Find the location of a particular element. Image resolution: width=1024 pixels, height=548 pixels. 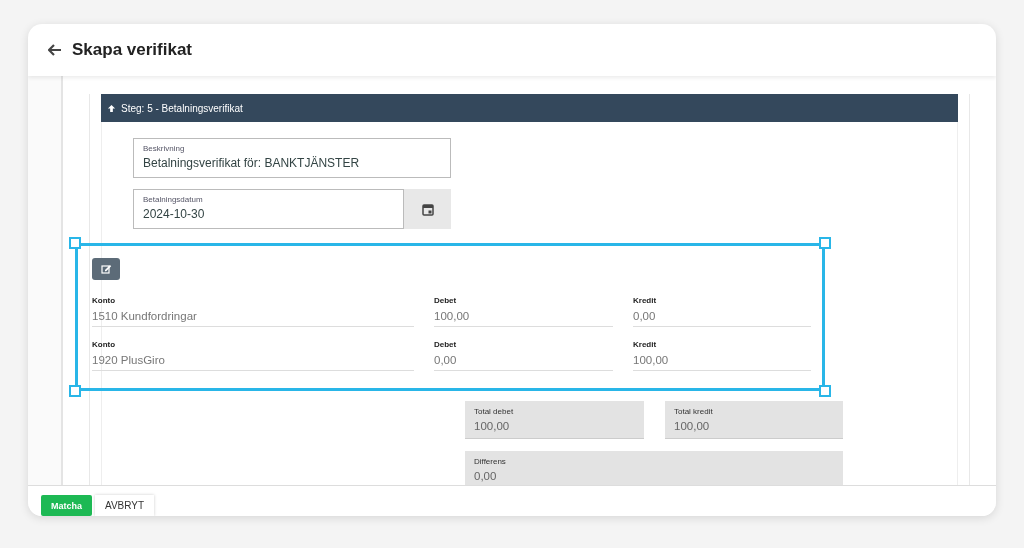

page-title: Skapa verifikat is located at coordinates (132, 50).